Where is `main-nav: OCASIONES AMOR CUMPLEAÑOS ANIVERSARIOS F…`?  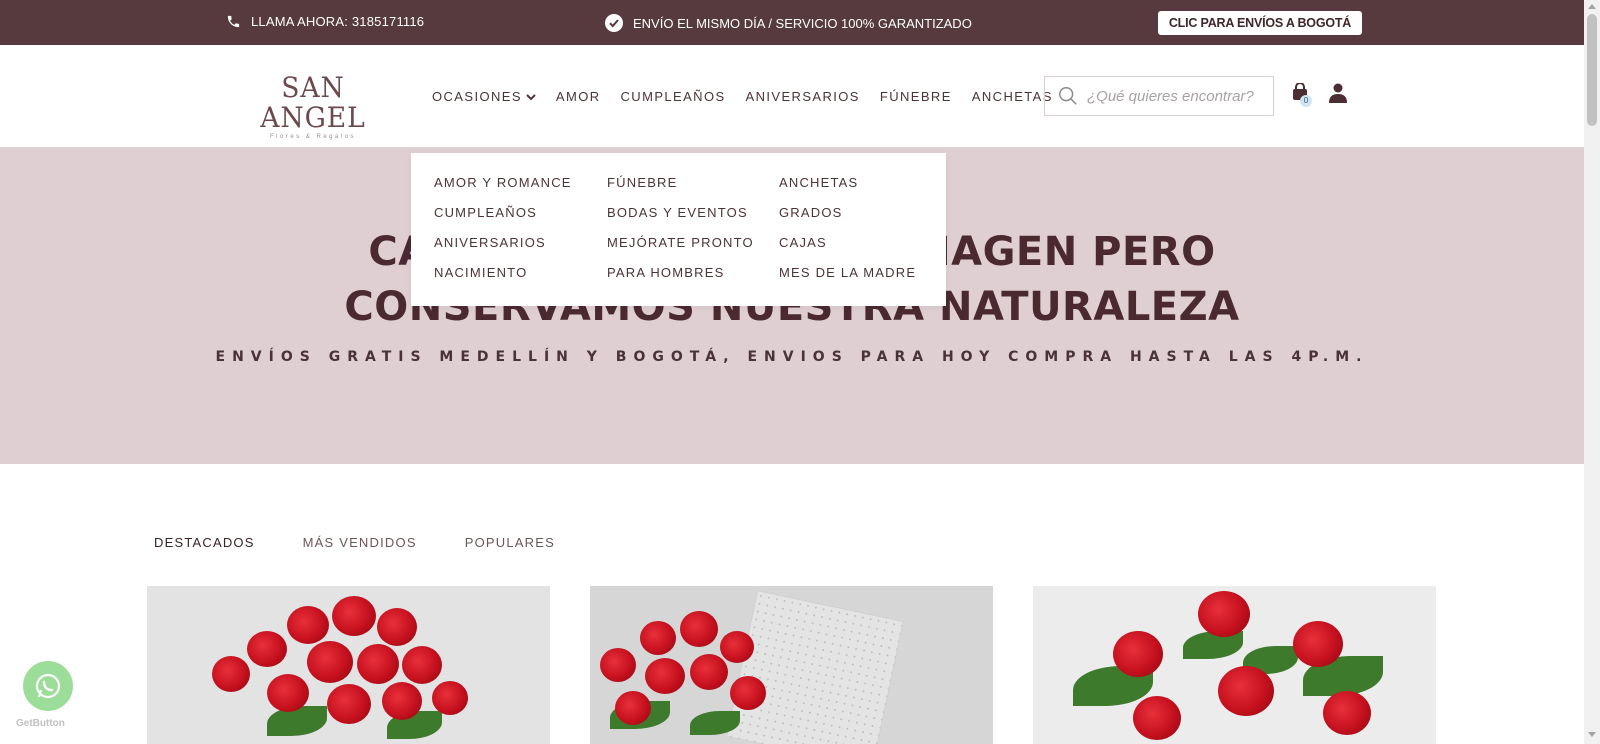 main-nav: OCASIONES AMOR CUMPLEAÑOS ANIVERSARIOS F… is located at coordinates (752, 96).